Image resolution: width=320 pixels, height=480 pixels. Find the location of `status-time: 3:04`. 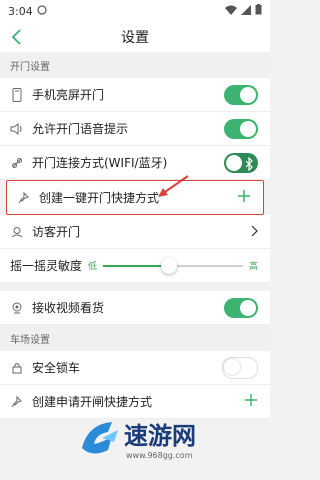

status-time: 3:04 is located at coordinates (20, 11).